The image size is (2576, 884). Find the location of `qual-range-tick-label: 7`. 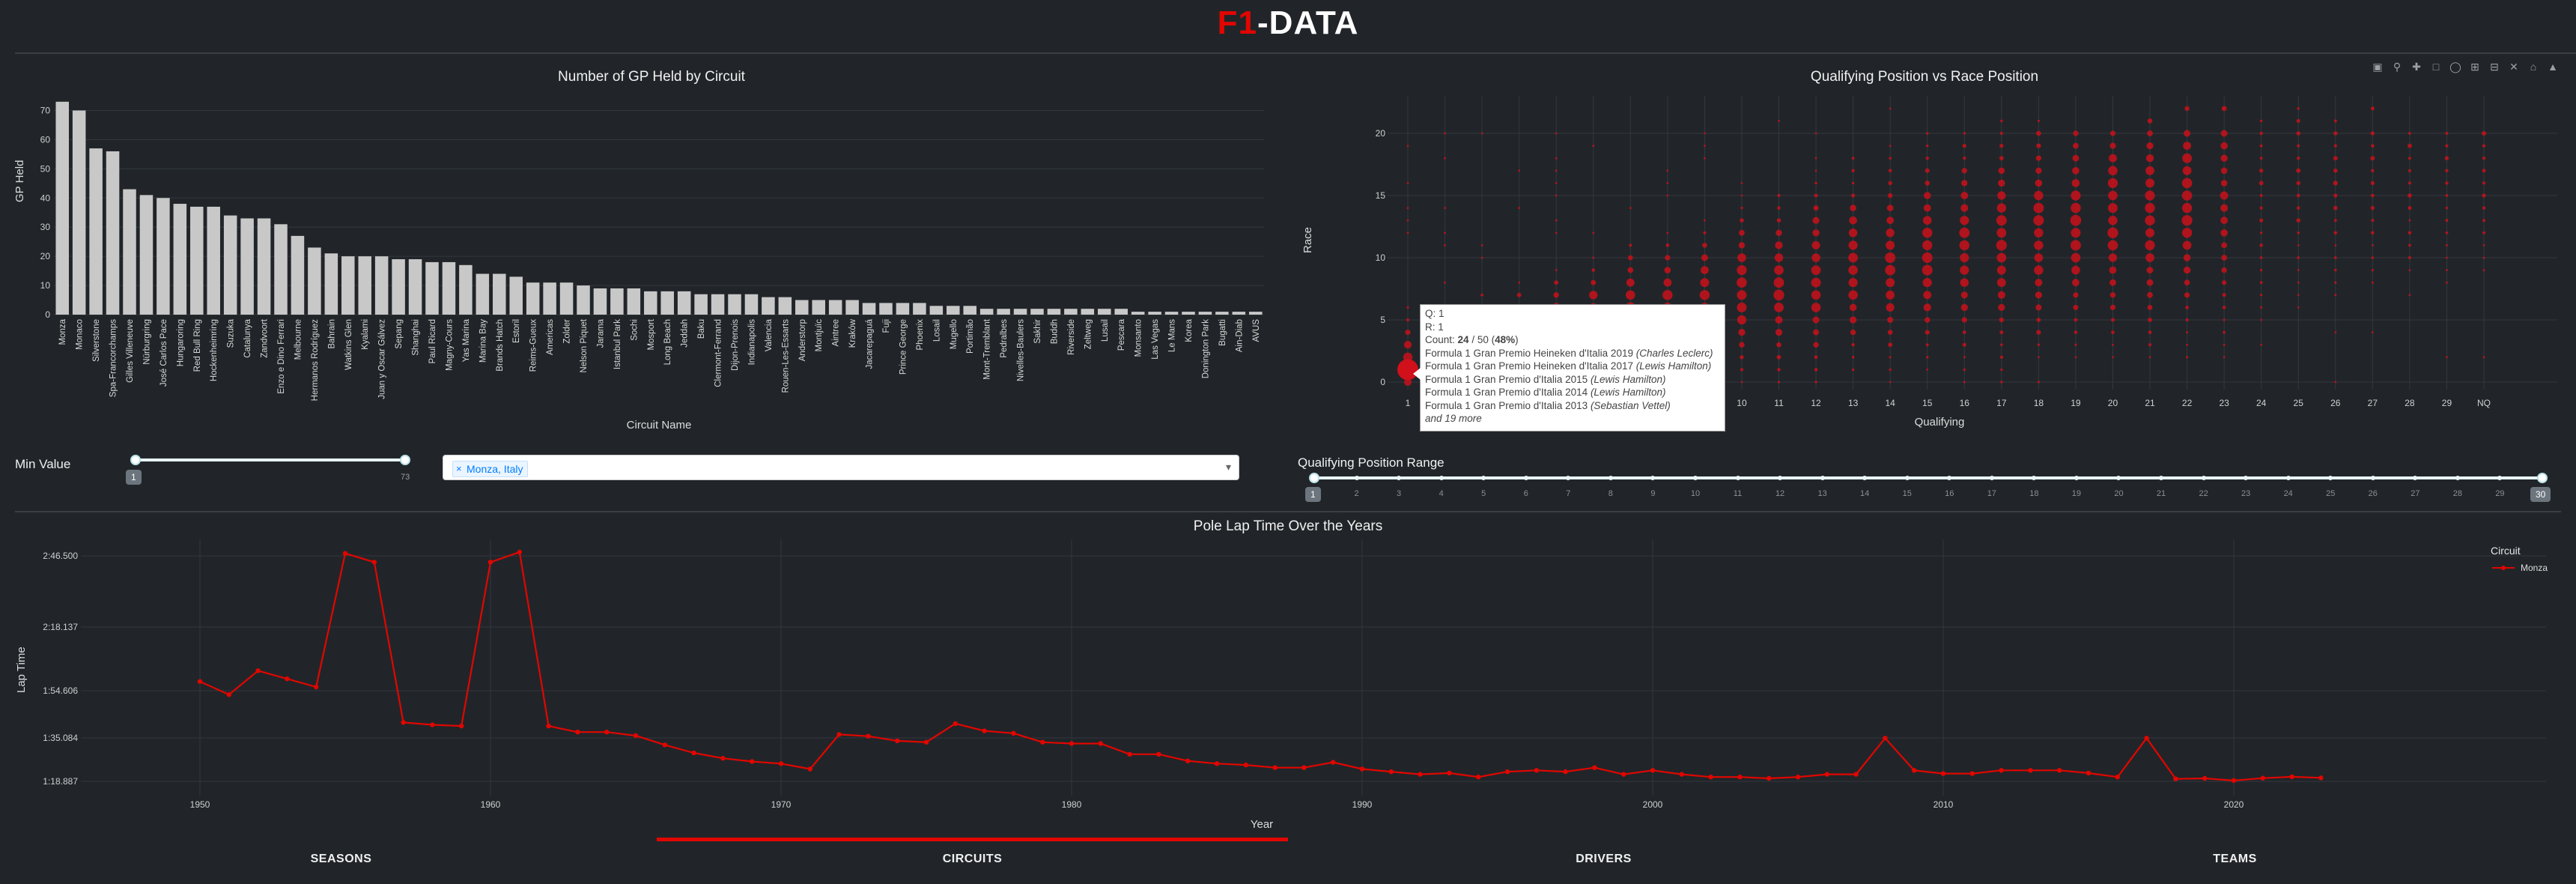

qual-range-tick-label: 7 is located at coordinates (1568, 493).